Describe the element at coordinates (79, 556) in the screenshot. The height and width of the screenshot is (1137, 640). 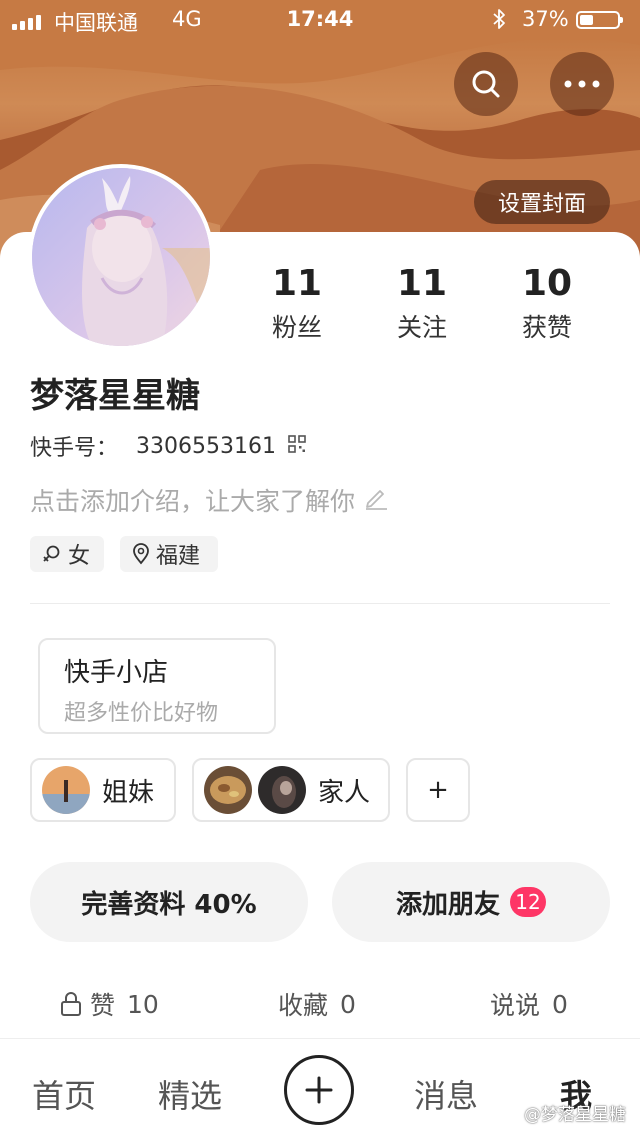
I see `gender-text: 女` at that location.